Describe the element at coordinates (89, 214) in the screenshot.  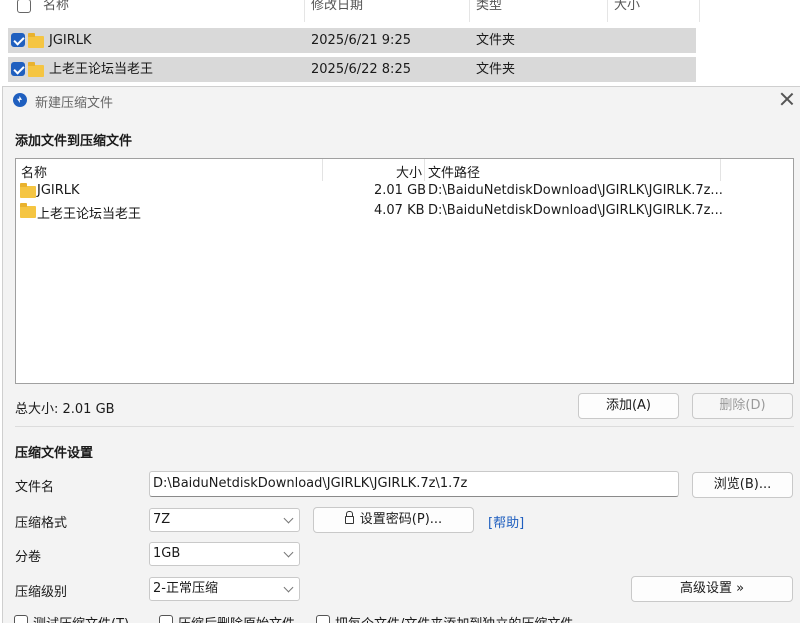
I see `file-name: 上老王论坛当老王` at that location.